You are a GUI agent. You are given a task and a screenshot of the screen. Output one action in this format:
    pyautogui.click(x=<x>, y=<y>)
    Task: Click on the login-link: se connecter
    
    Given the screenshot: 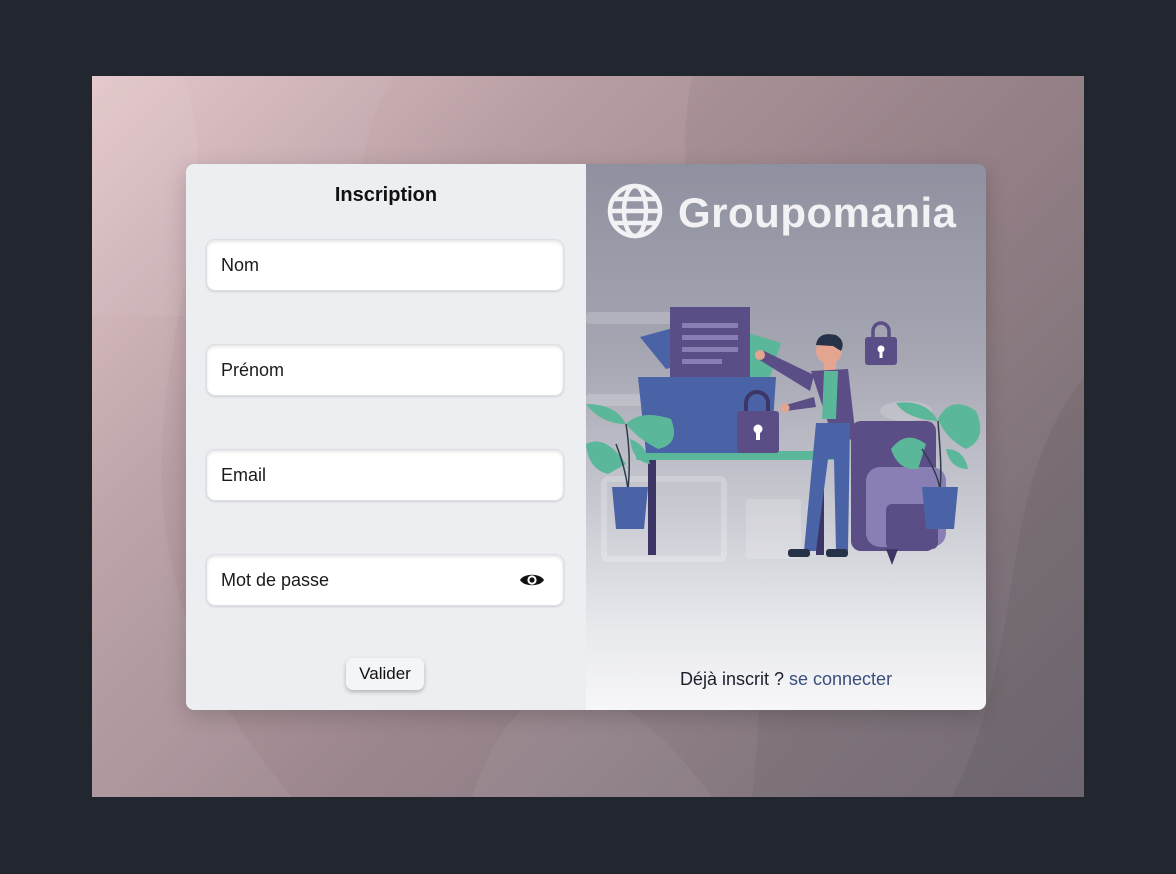 What is the action you would take?
    pyautogui.click(x=840, y=679)
    